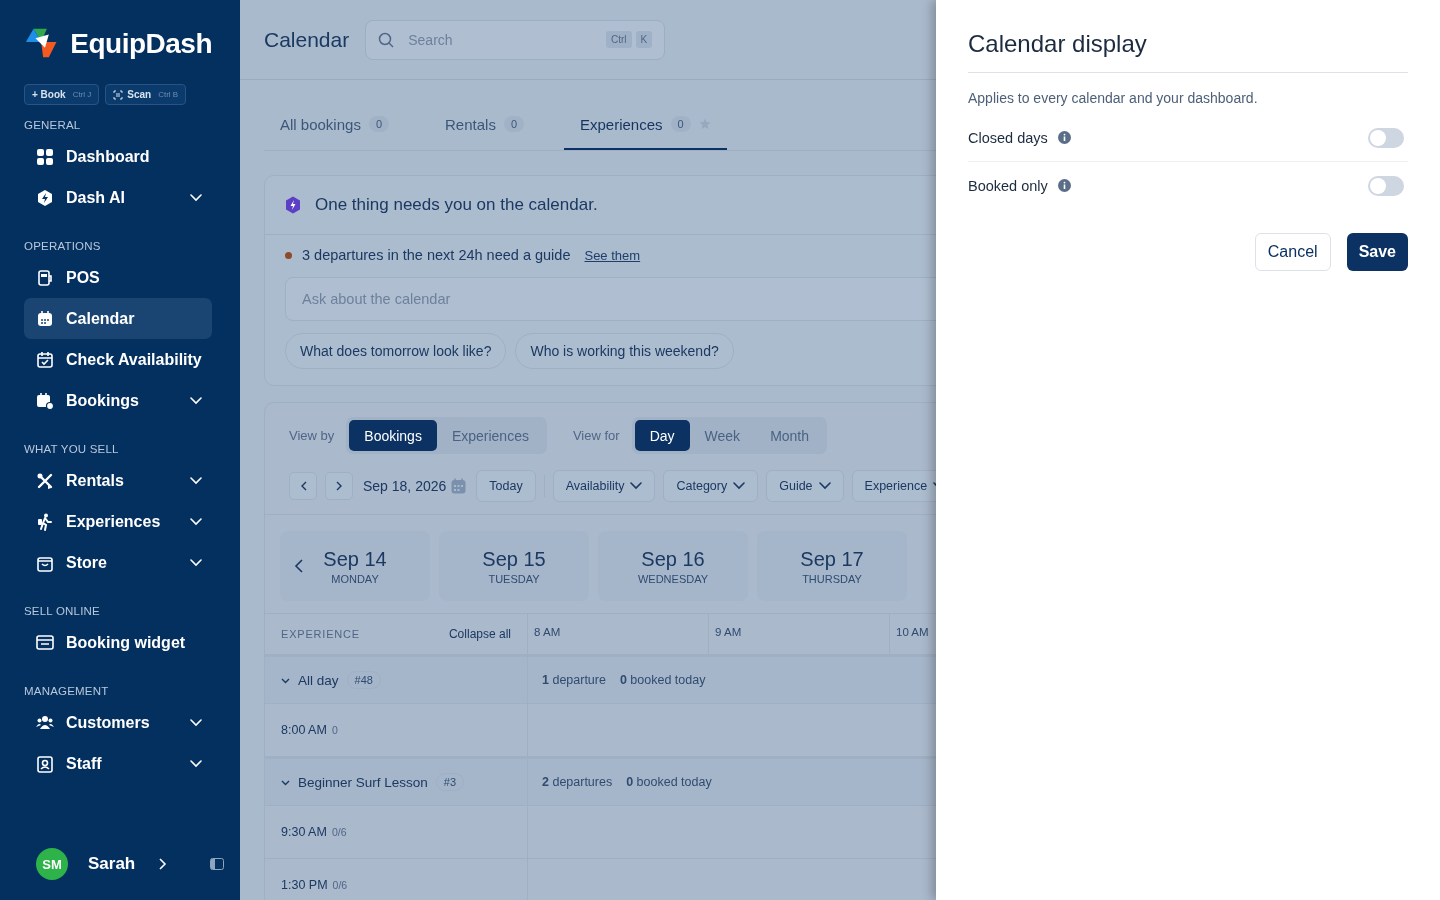  Describe the element at coordinates (118, 521) in the screenshot. I see `nav-item: Experiences` at that location.